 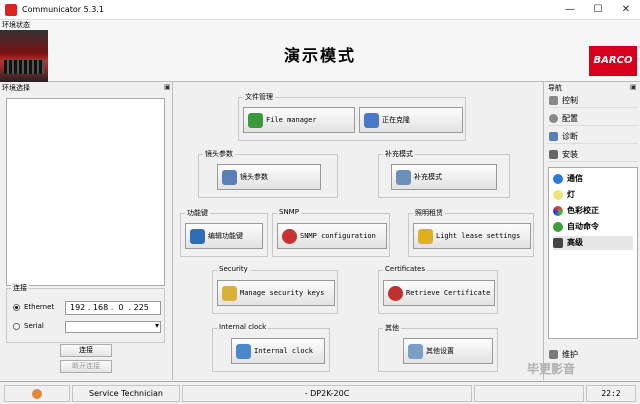 I want to click on file-manager-label: File manager, so click(x=291, y=120).